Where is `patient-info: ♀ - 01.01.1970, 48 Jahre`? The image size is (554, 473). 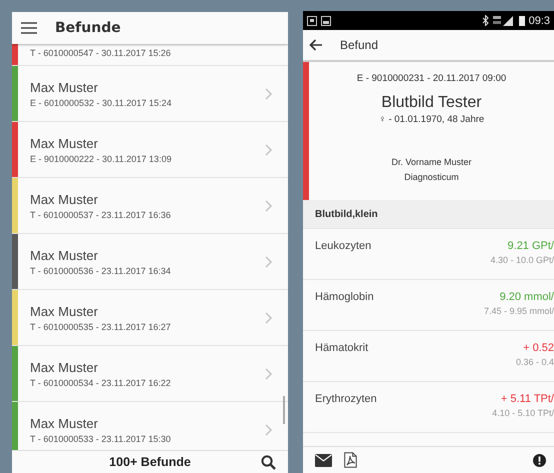
patient-info: ♀ - 01.01.1970, 48 Jahre is located at coordinates (431, 119).